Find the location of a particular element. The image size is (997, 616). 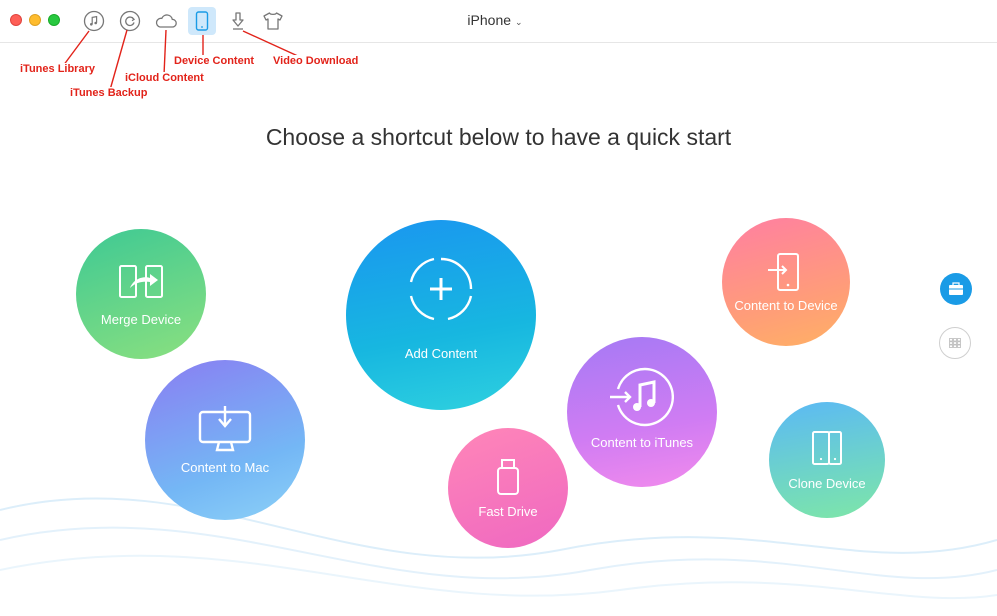

content-to-mac-label: Content to Mac is located at coordinates (225, 467).